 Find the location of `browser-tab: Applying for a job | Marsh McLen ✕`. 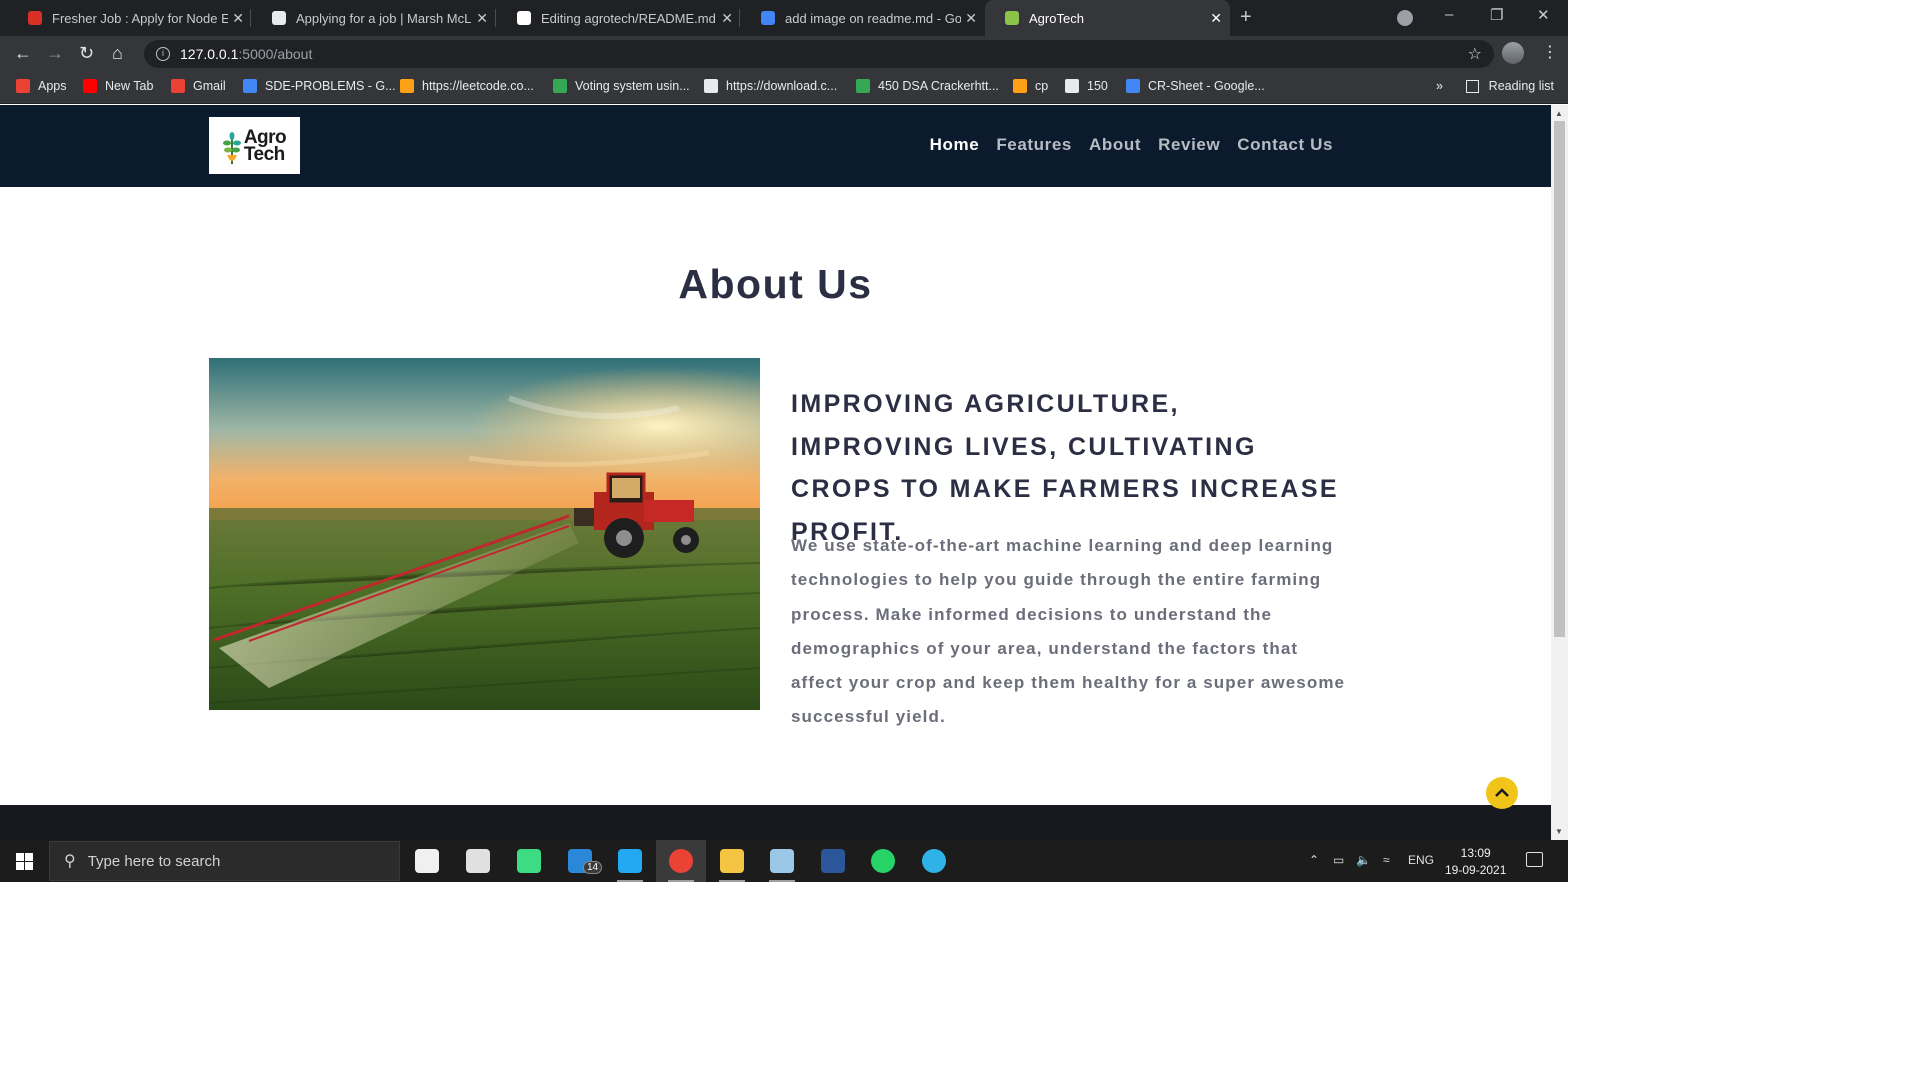

browser-tab: Applying for a job | Marsh McLen ✕ is located at coordinates (374, 18).